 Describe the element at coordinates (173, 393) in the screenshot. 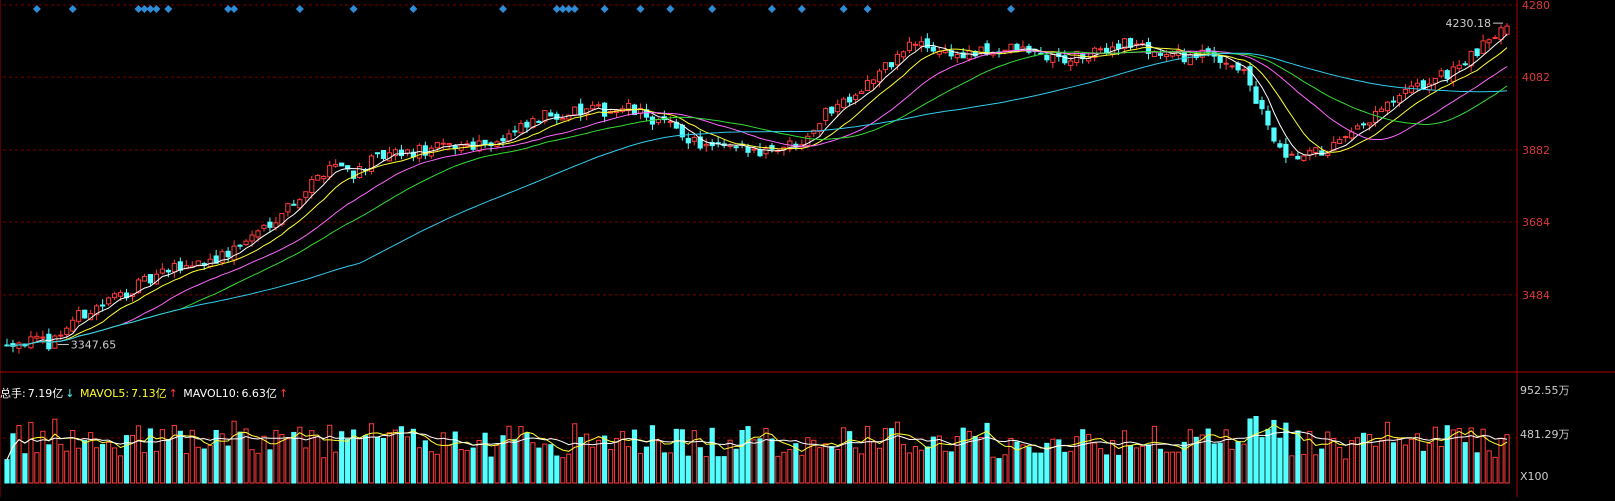

I see `mavol5-arrow: ↑` at that location.